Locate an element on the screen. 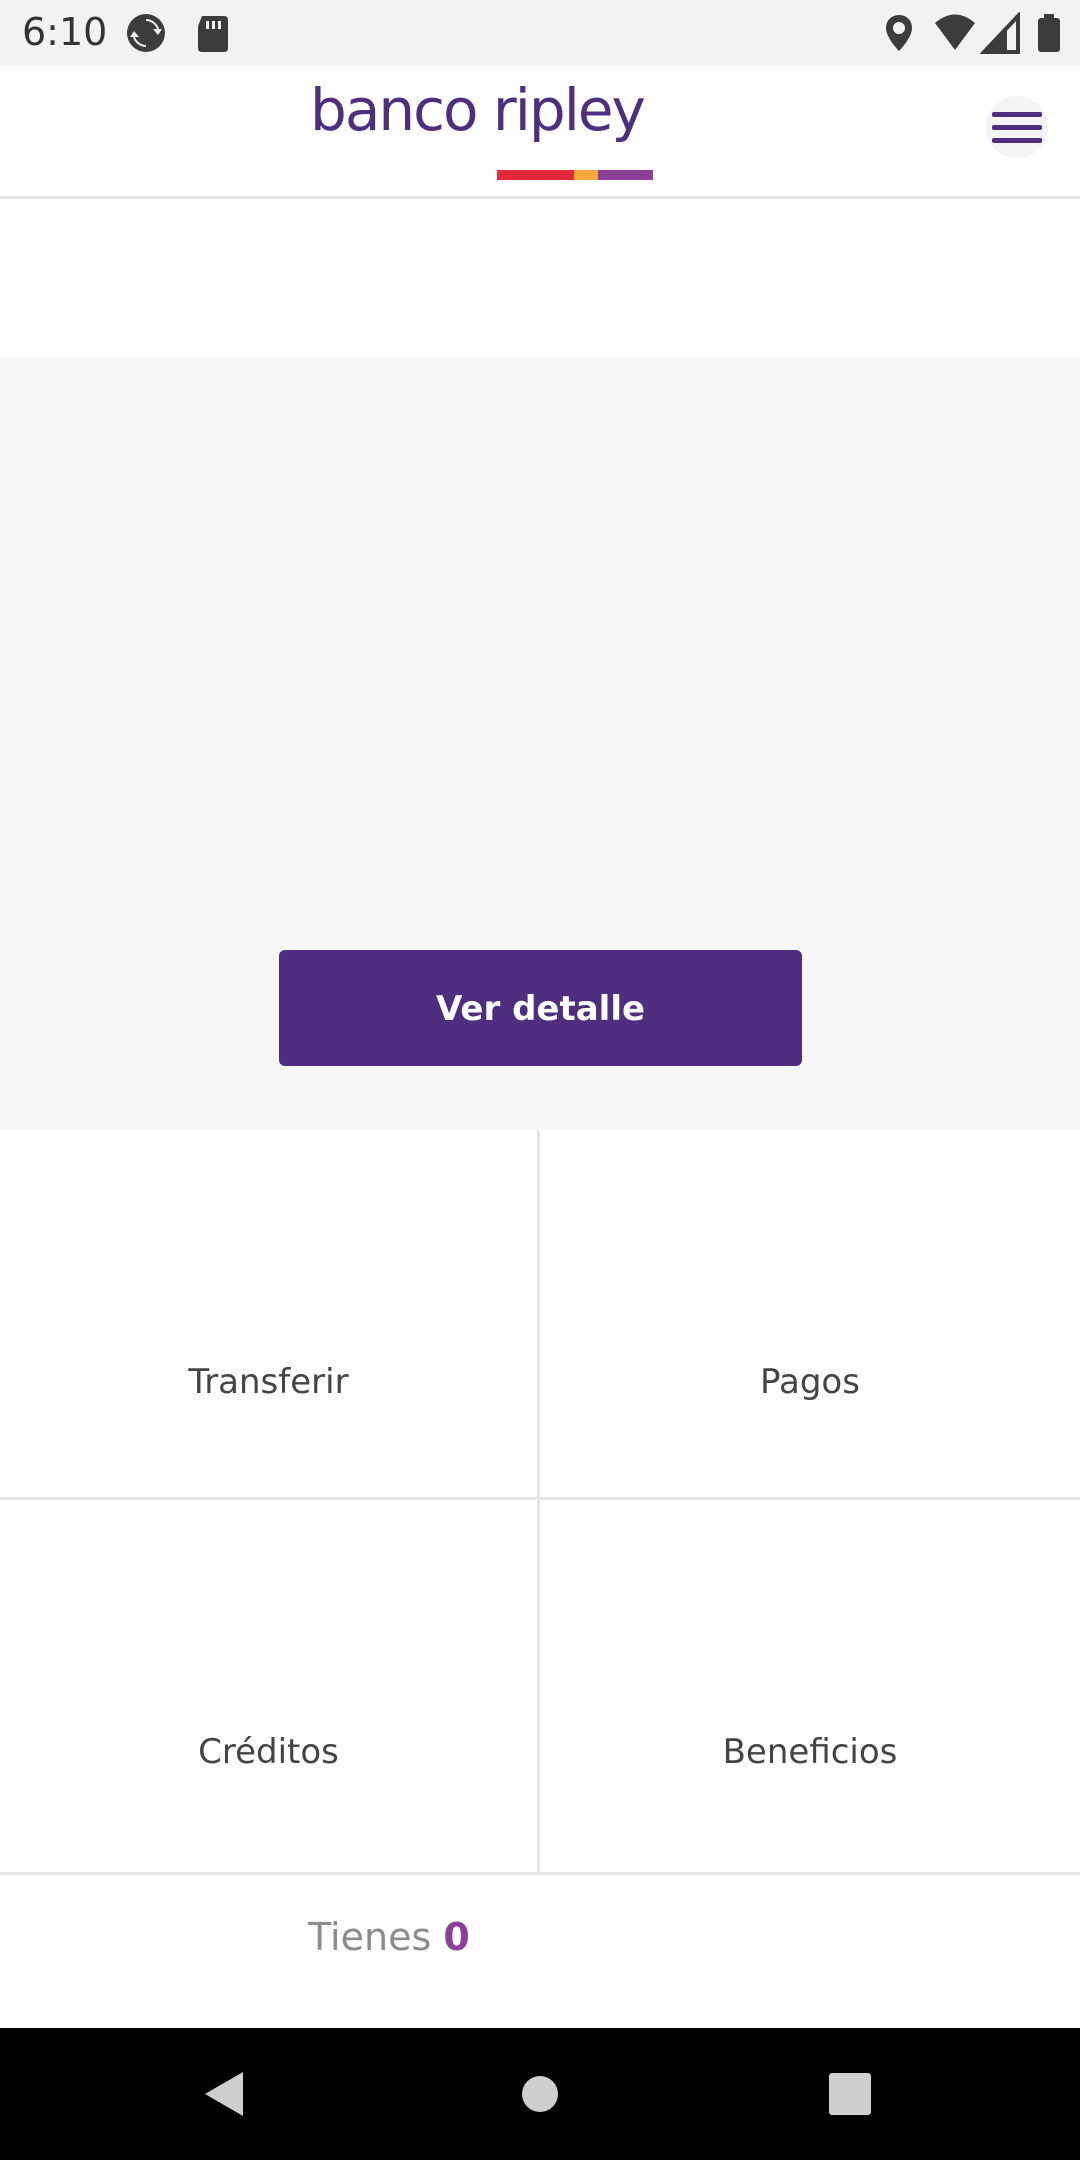 The image size is (1080, 2160). status-time: 6:10 is located at coordinates (65, 32).